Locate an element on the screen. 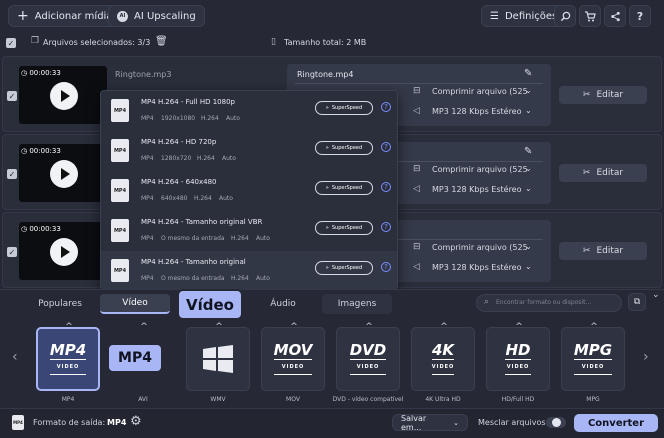 The image size is (664, 438). format-tile-wmv is located at coordinates (218, 359).